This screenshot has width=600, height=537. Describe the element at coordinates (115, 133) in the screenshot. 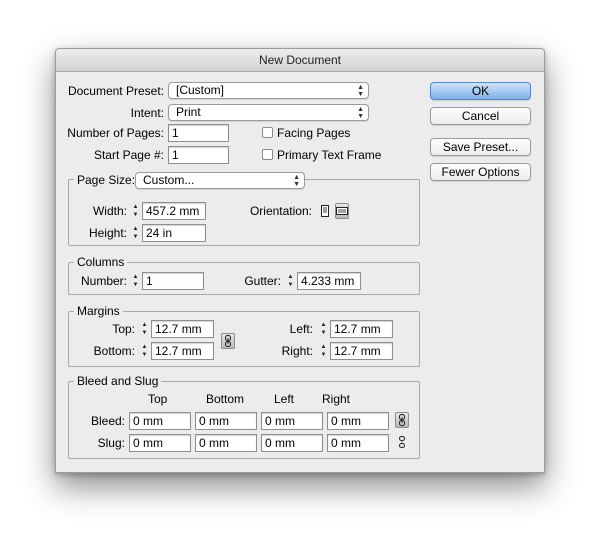

I see `num-pages-label: Number of Pages:` at that location.